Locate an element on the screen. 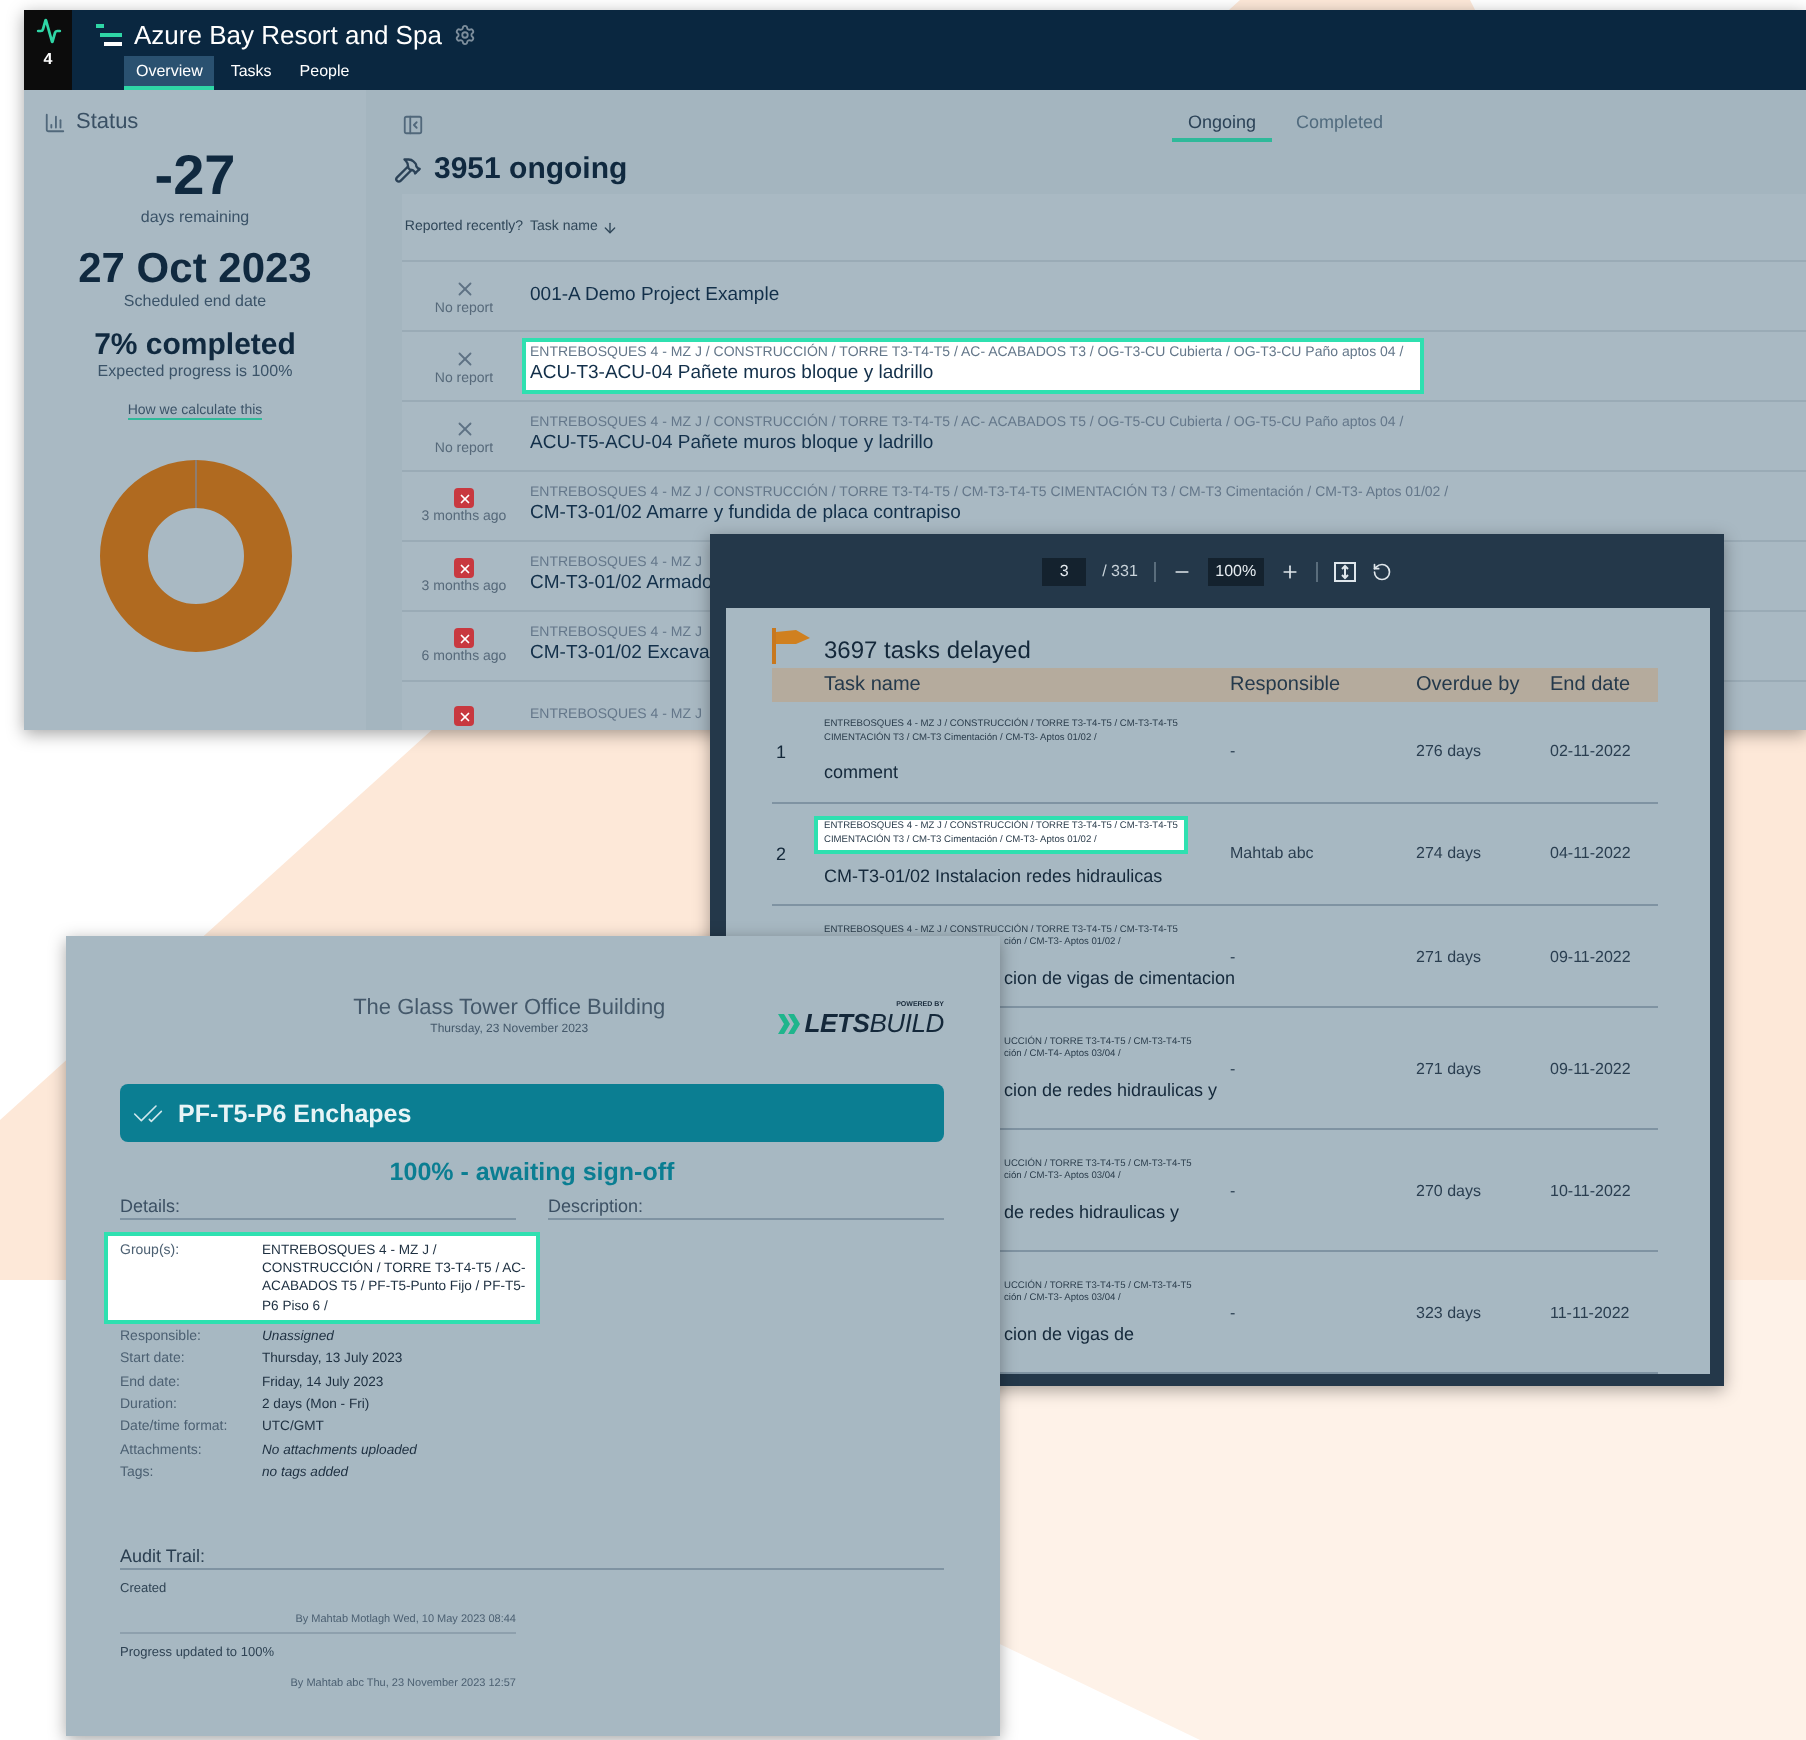 The width and height of the screenshot is (1806, 1740). days-label: days remaining is located at coordinates (195, 216).